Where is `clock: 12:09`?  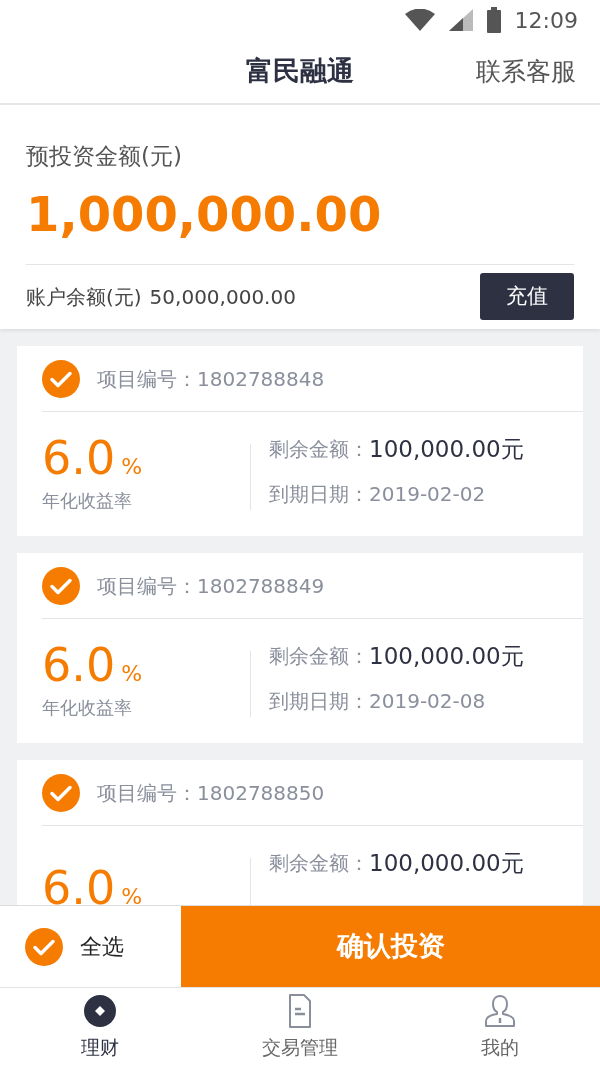
clock: 12:09 is located at coordinates (546, 20).